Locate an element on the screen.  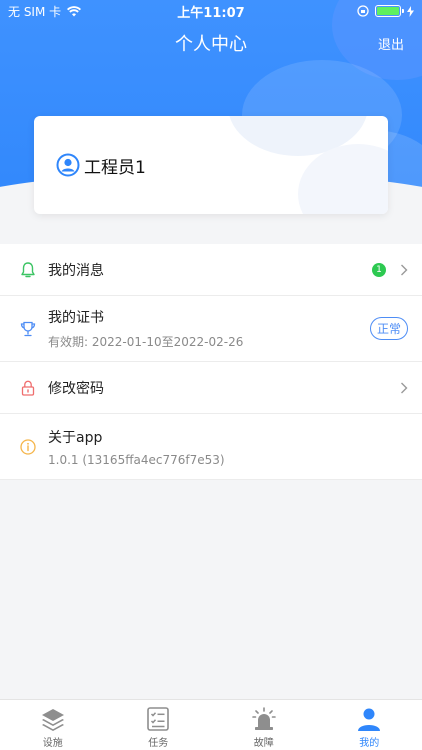
app-version: 1.0.1 (13165ffa4ec776f7e53) is located at coordinates (136, 459).